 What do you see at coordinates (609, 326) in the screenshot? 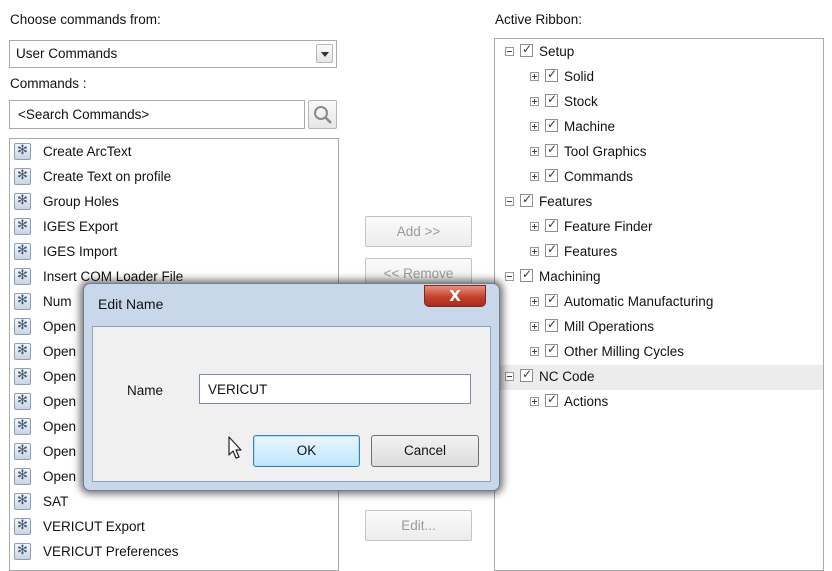
I see `tree-node-label: Mill Operations` at bounding box center [609, 326].